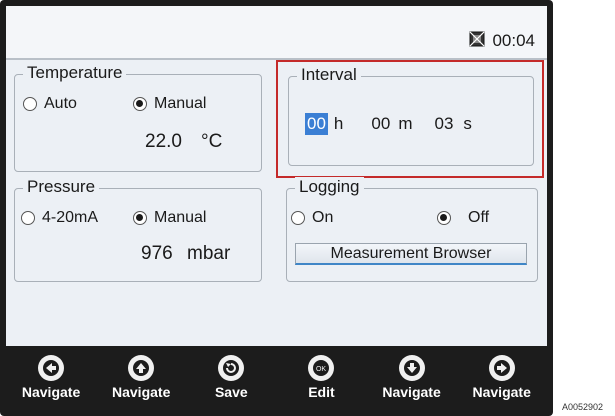  I want to click on measurement-browser-button: Measurement Browser, so click(411, 254).